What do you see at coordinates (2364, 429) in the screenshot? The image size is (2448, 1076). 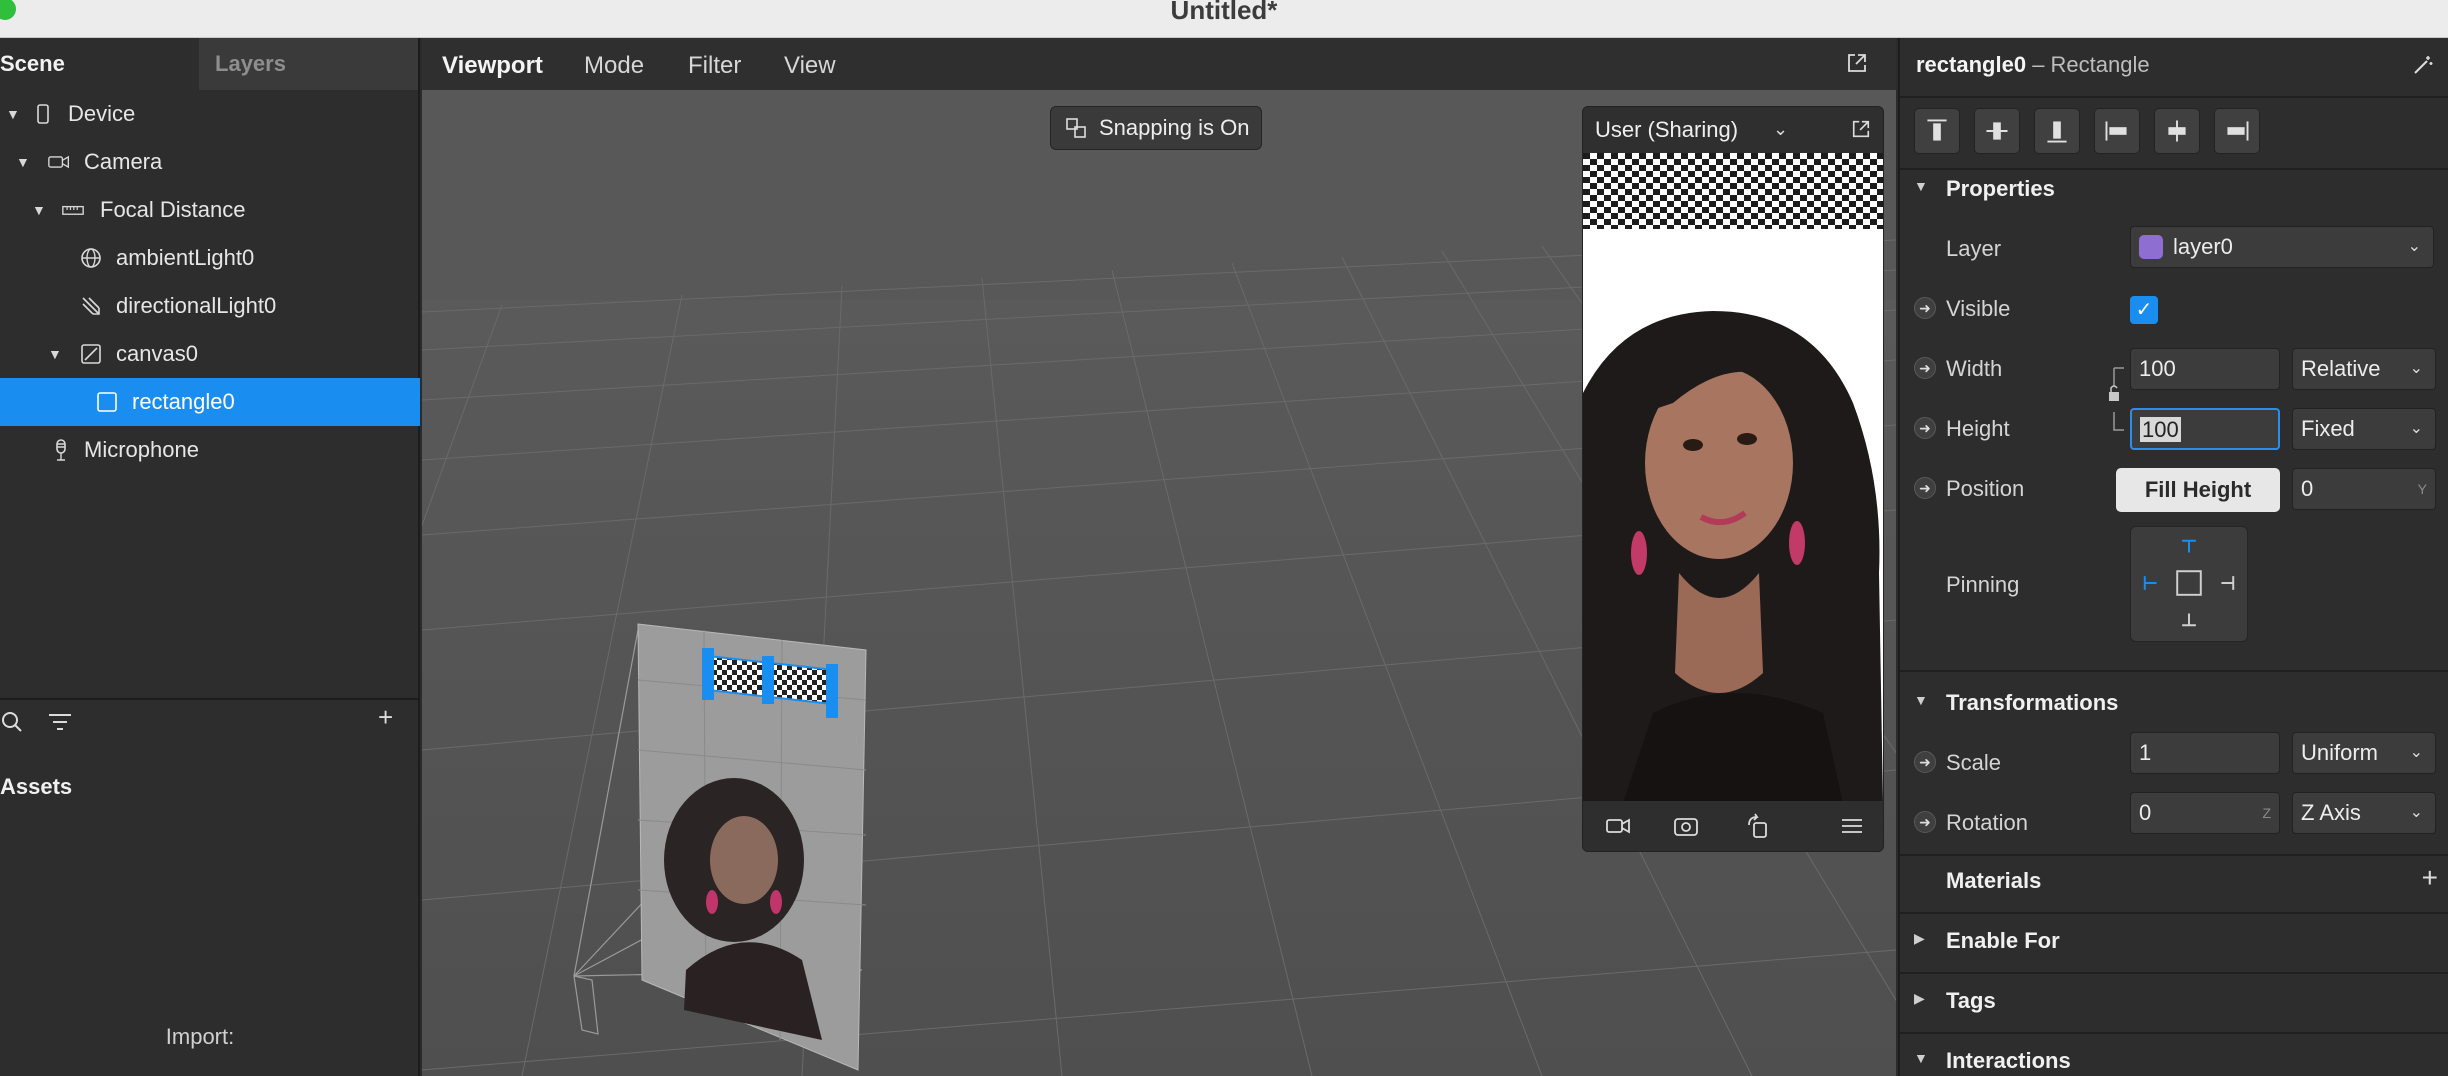 I see `height-mode-select: Fixed ⌄` at bounding box center [2364, 429].